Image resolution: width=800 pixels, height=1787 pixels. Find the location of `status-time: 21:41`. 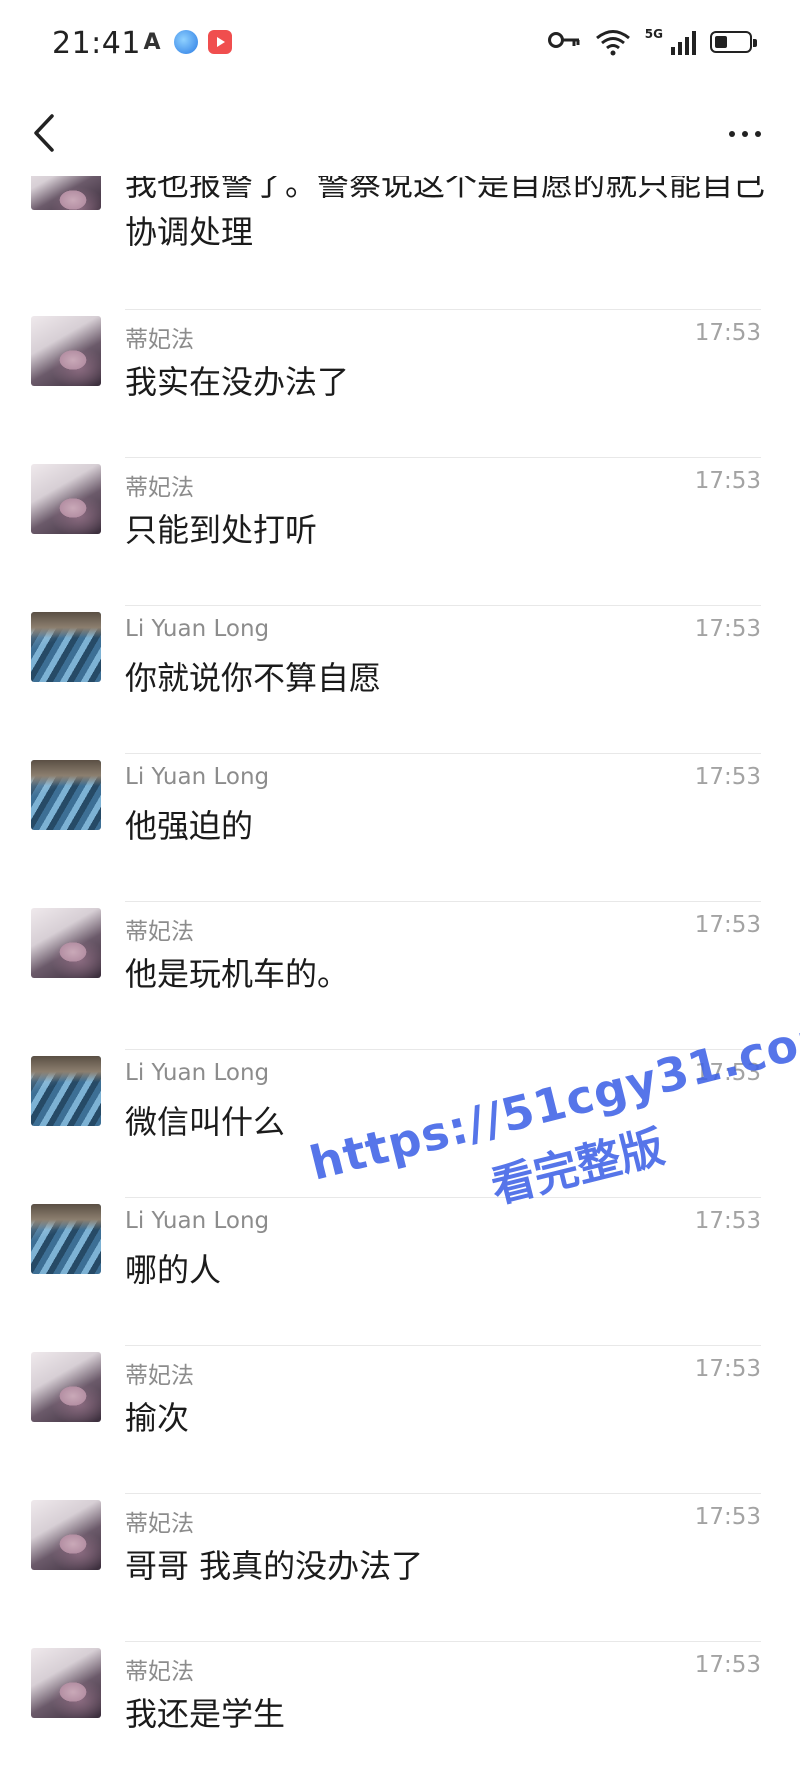

status-time: 21:41 is located at coordinates (96, 43).